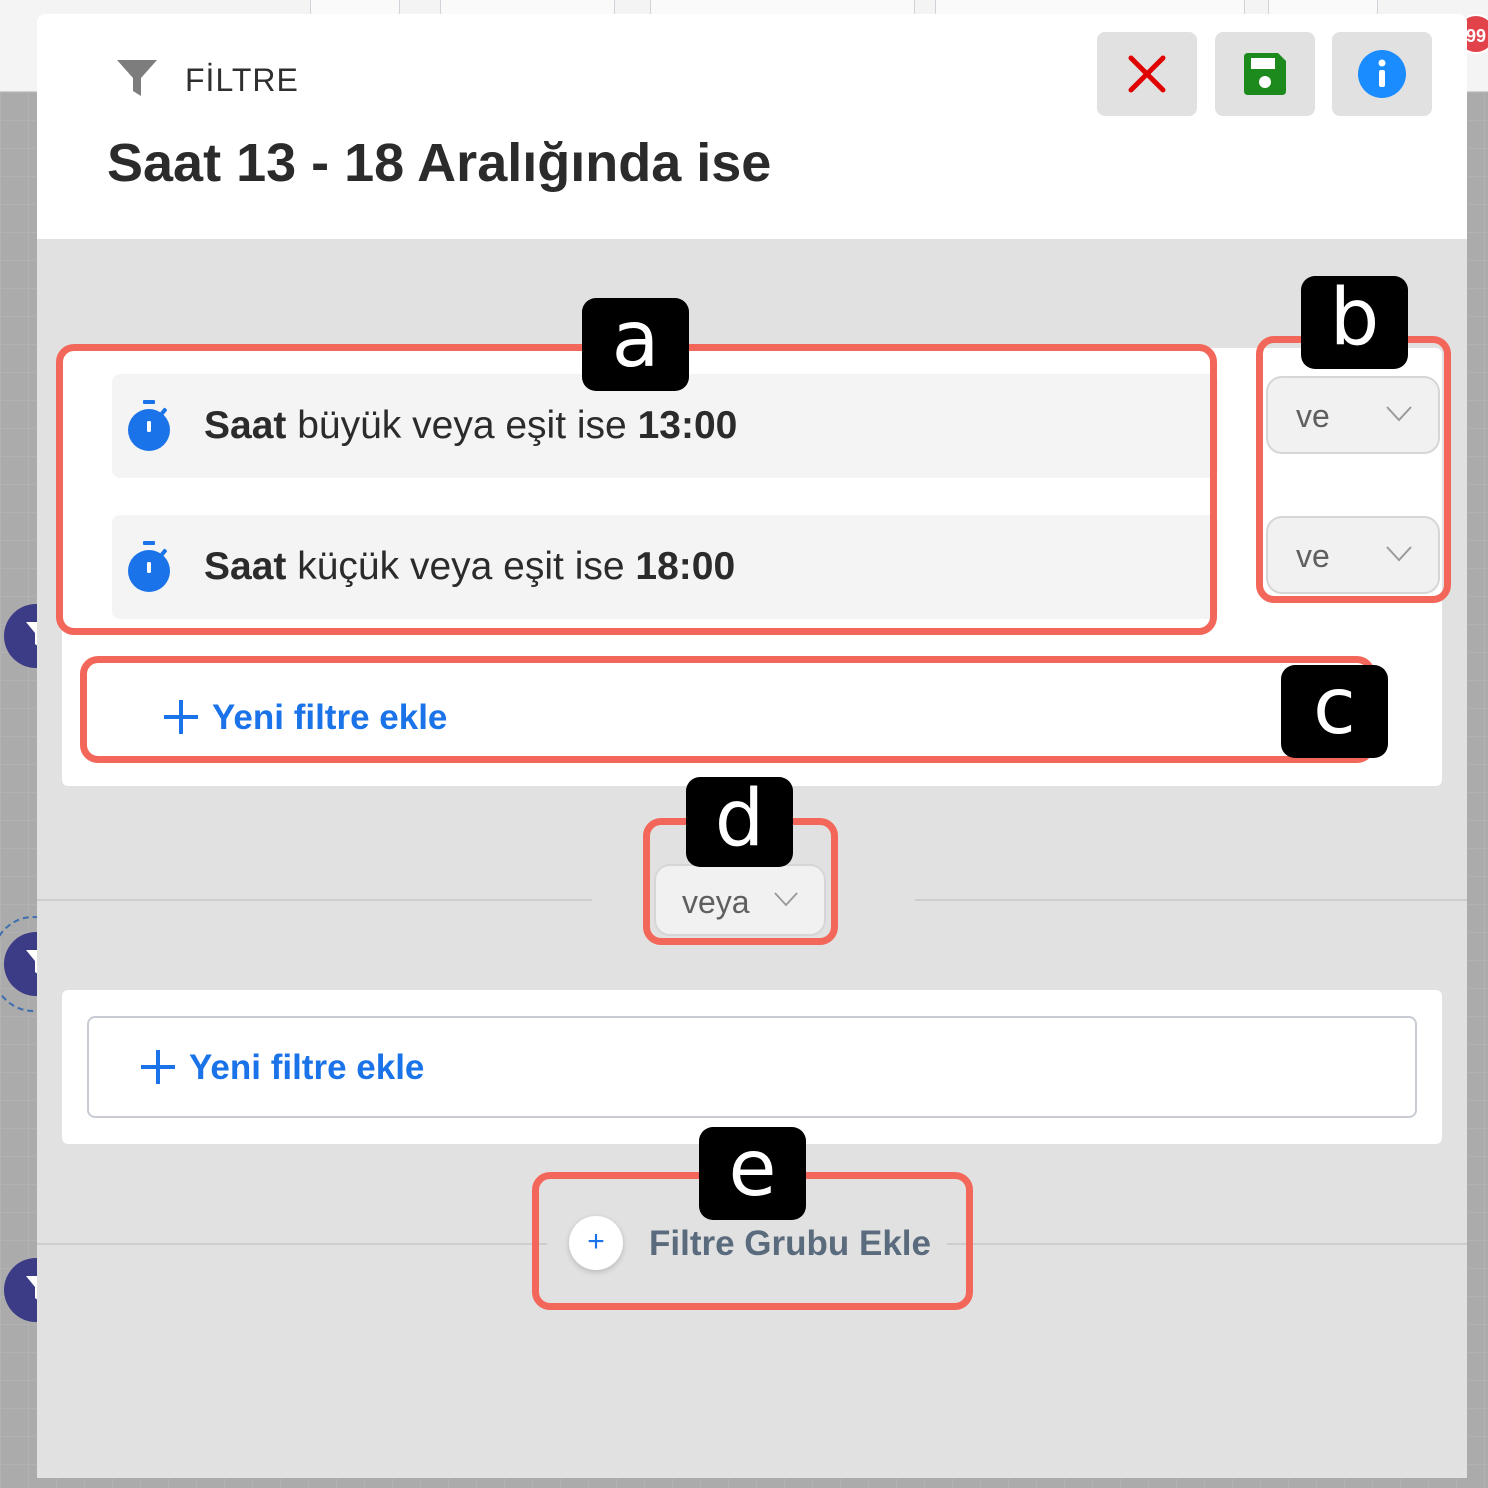  I want to click on info-button, so click(1382, 74).